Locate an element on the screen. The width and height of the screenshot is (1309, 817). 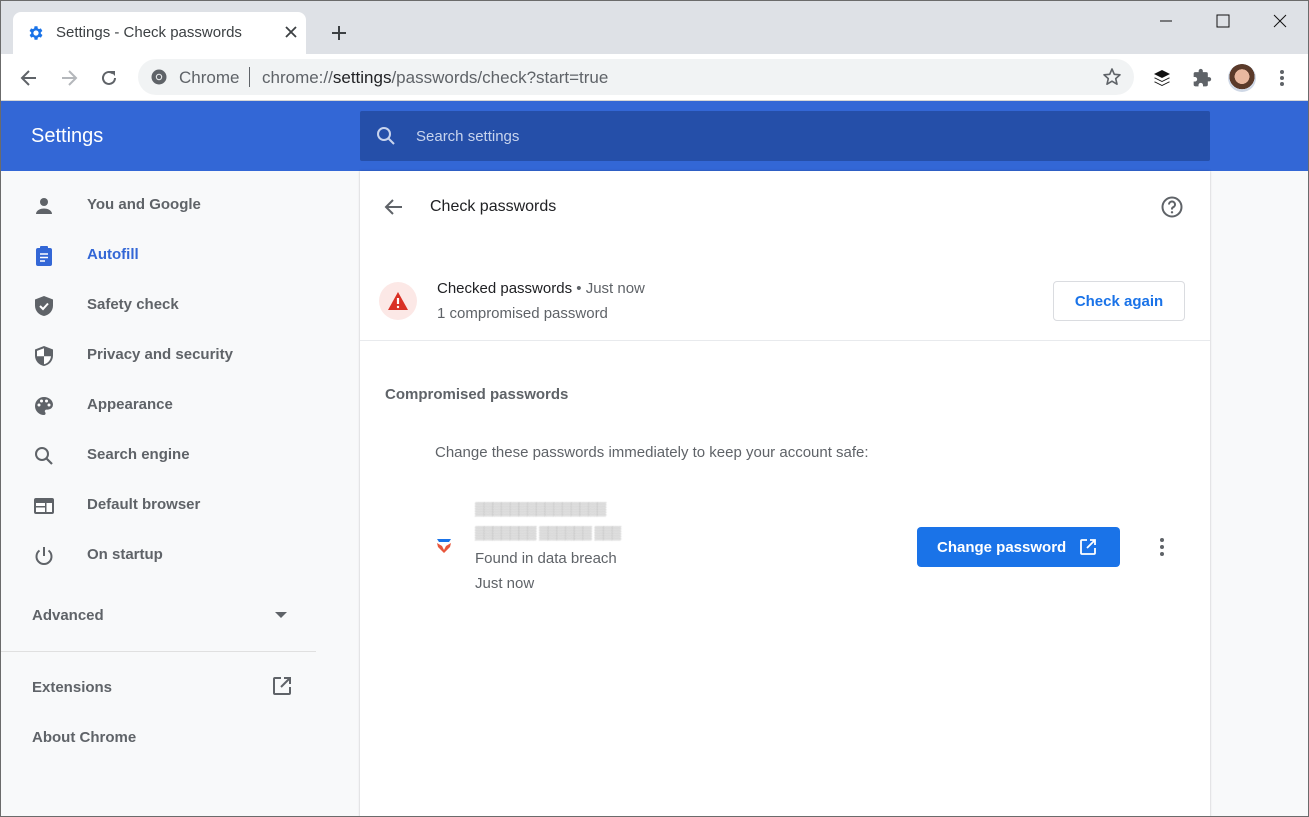
power-icon is located at coordinates (44, 556).